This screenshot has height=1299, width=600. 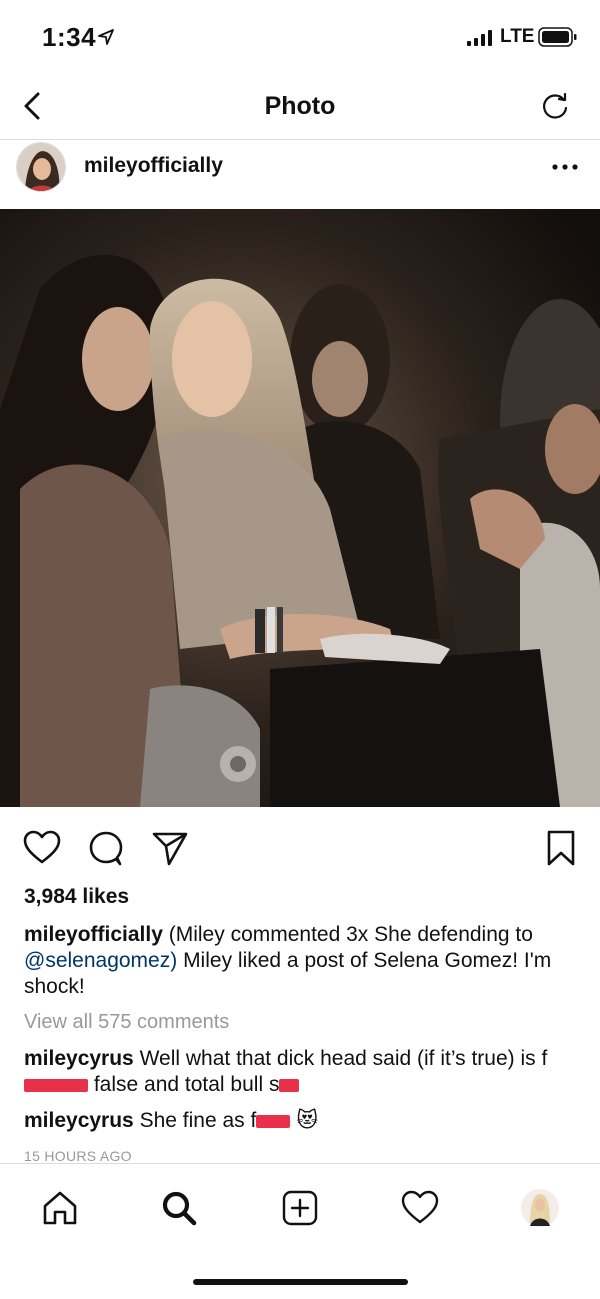 What do you see at coordinates (100, 960) in the screenshot?
I see `caption-mention: @selenagomez)` at bounding box center [100, 960].